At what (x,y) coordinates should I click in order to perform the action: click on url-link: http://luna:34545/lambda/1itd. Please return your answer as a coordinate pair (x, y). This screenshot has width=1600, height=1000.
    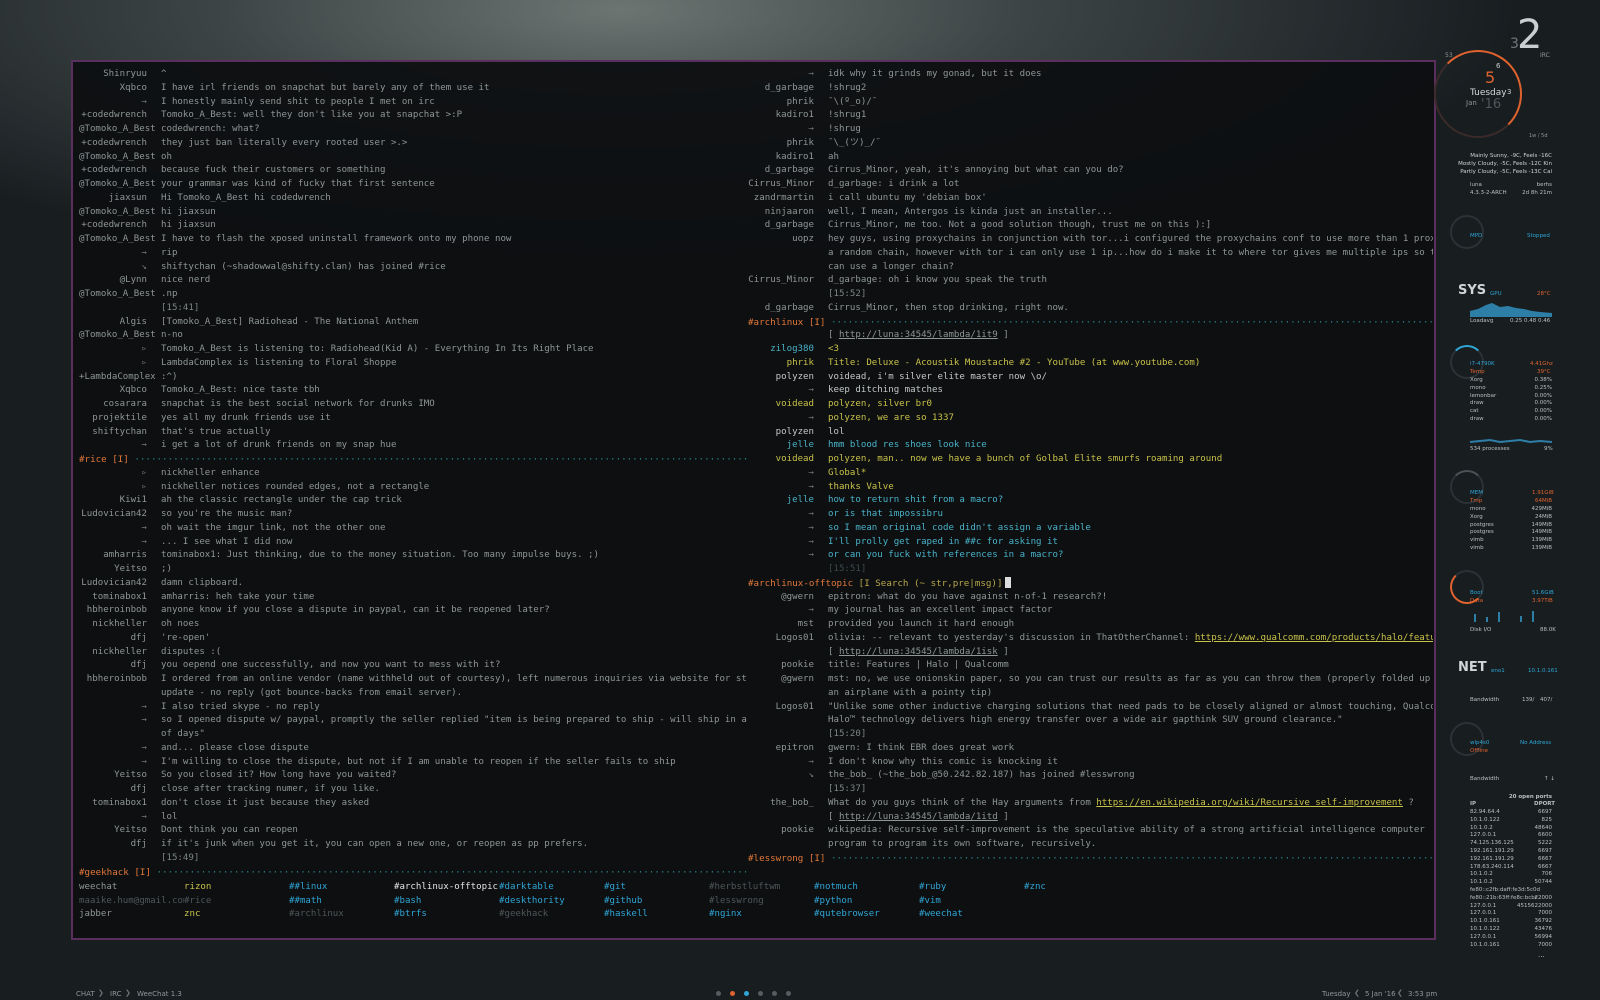
    Looking at the image, I should click on (918, 817).